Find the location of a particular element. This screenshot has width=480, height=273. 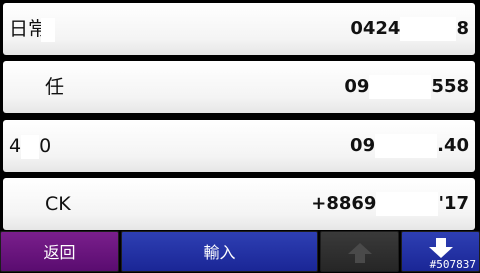

input-button: 輸入 is located at coordinates (219, 251).